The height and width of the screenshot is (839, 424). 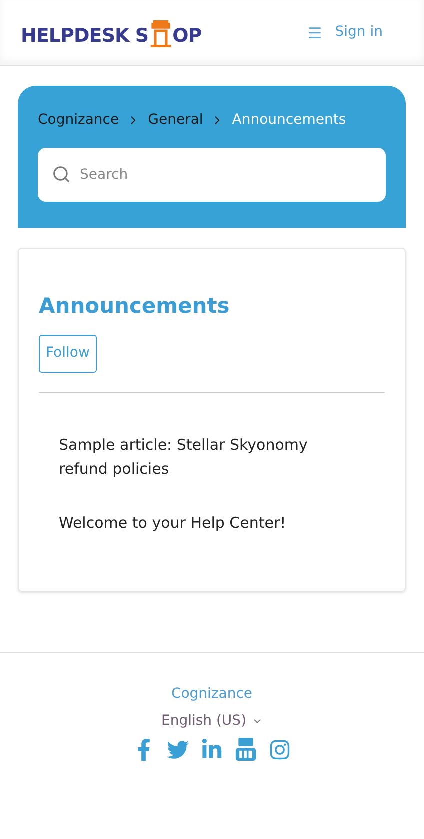 What do you see at coordinates (315, 32) in the screenshot?
I see `menu-icon` at bounding box center [315, 32].